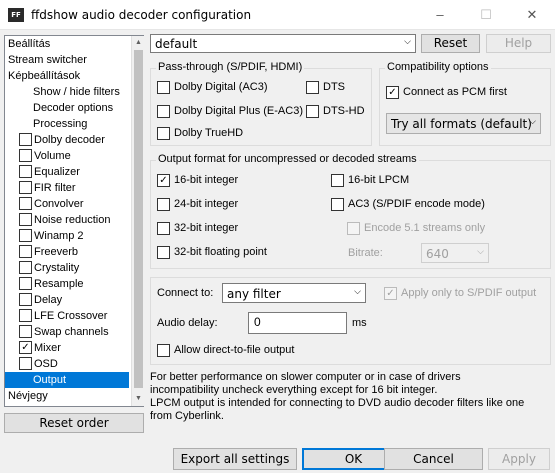 This screenshot has height=473, width=555. I want to click on tree-item: Convolver, so click(67, 204).